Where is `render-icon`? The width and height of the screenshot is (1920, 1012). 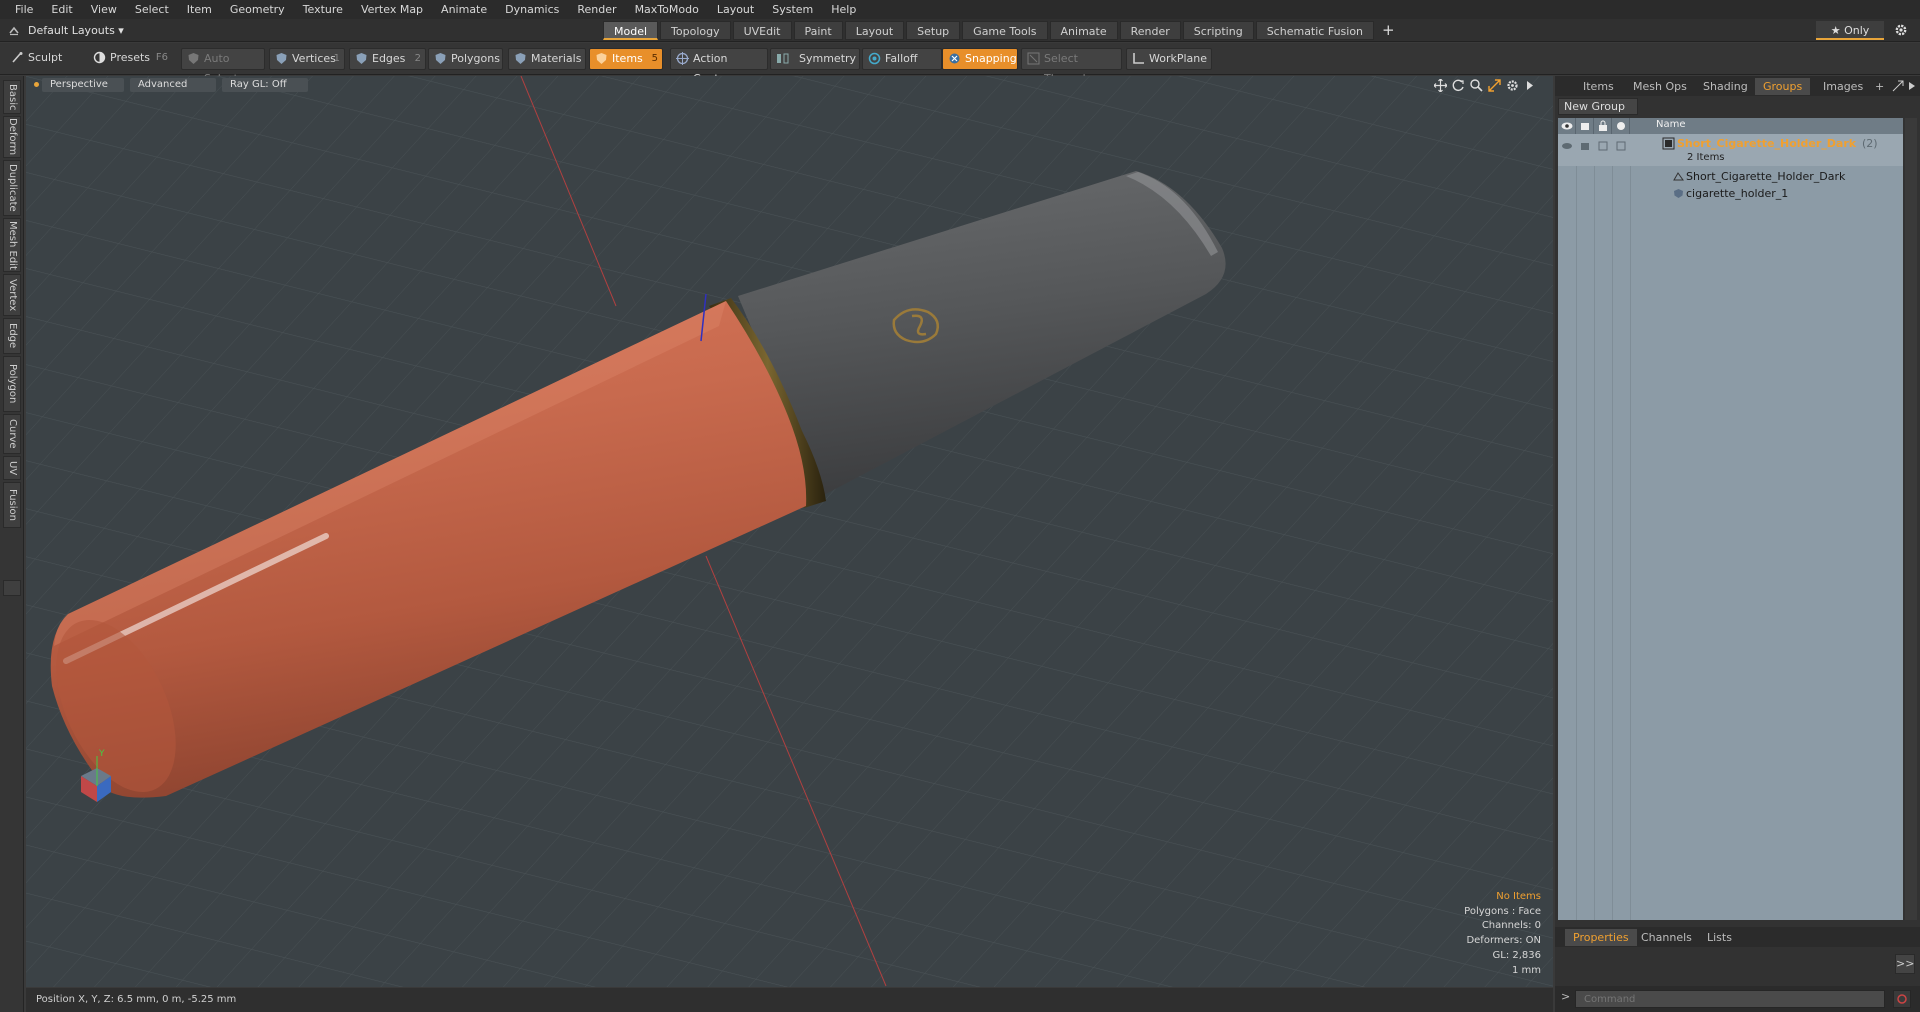 render-icon is located at coordinates (1585, 146).